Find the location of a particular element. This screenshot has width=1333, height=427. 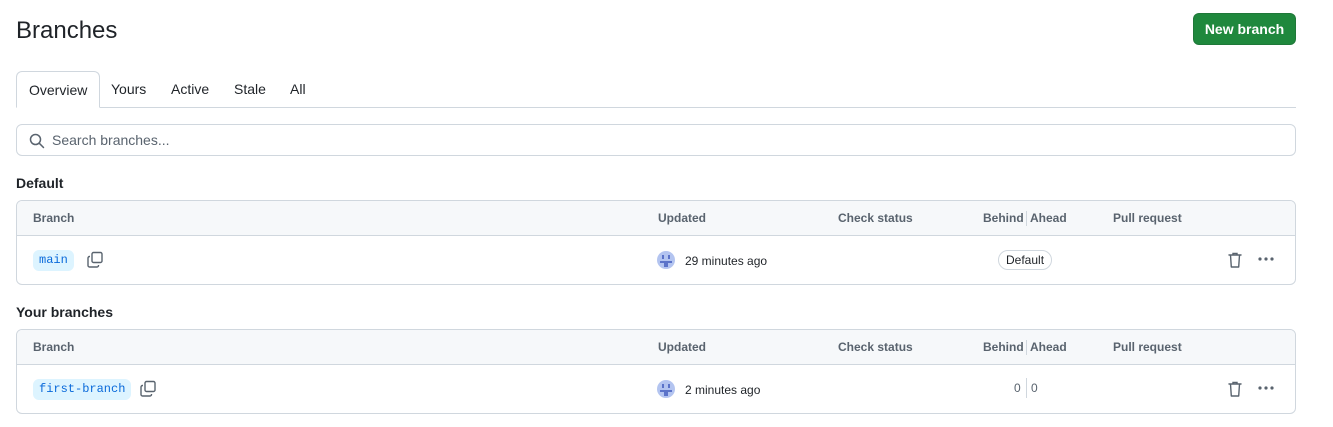

section-title-default: Default is located at coordinates (40, 183).